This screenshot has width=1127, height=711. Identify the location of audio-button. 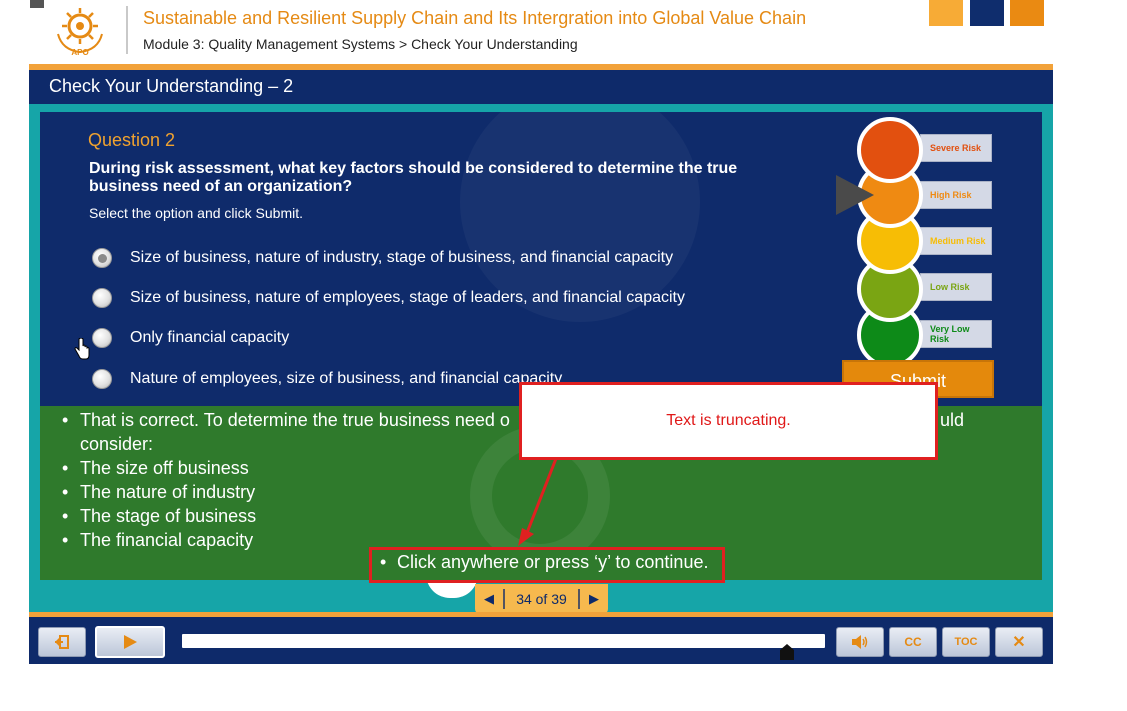
(860, 642).